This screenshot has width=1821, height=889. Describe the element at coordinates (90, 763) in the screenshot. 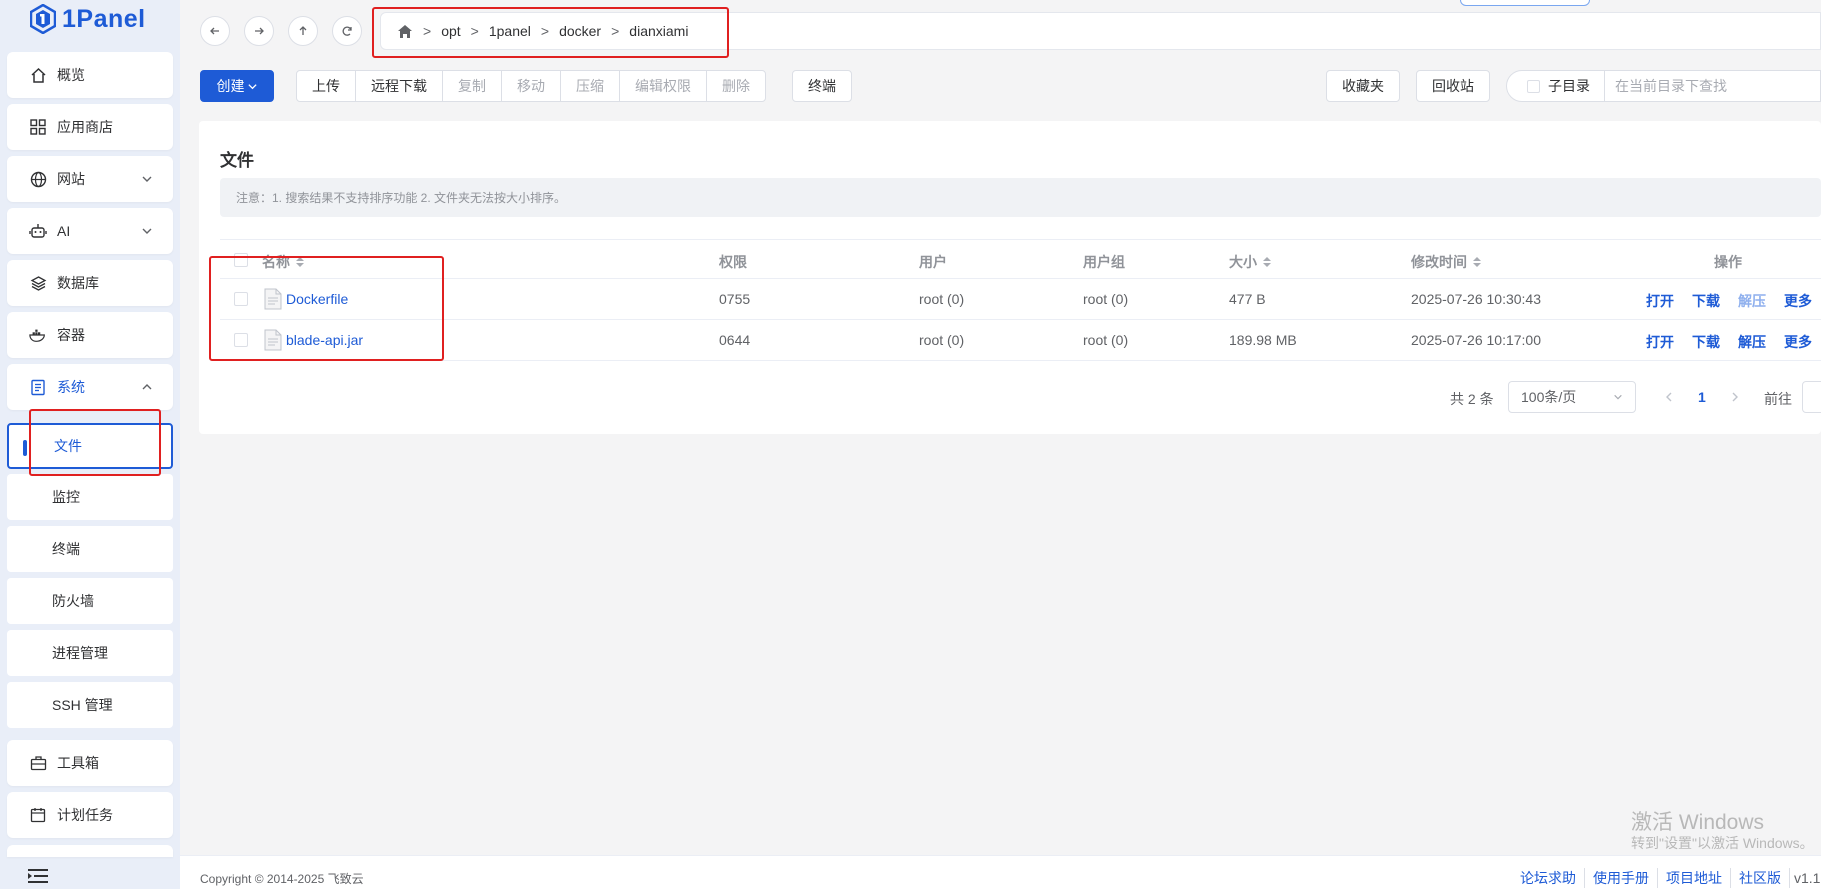

I see `sidebar-item-toolbox: 工具箱` at that location.